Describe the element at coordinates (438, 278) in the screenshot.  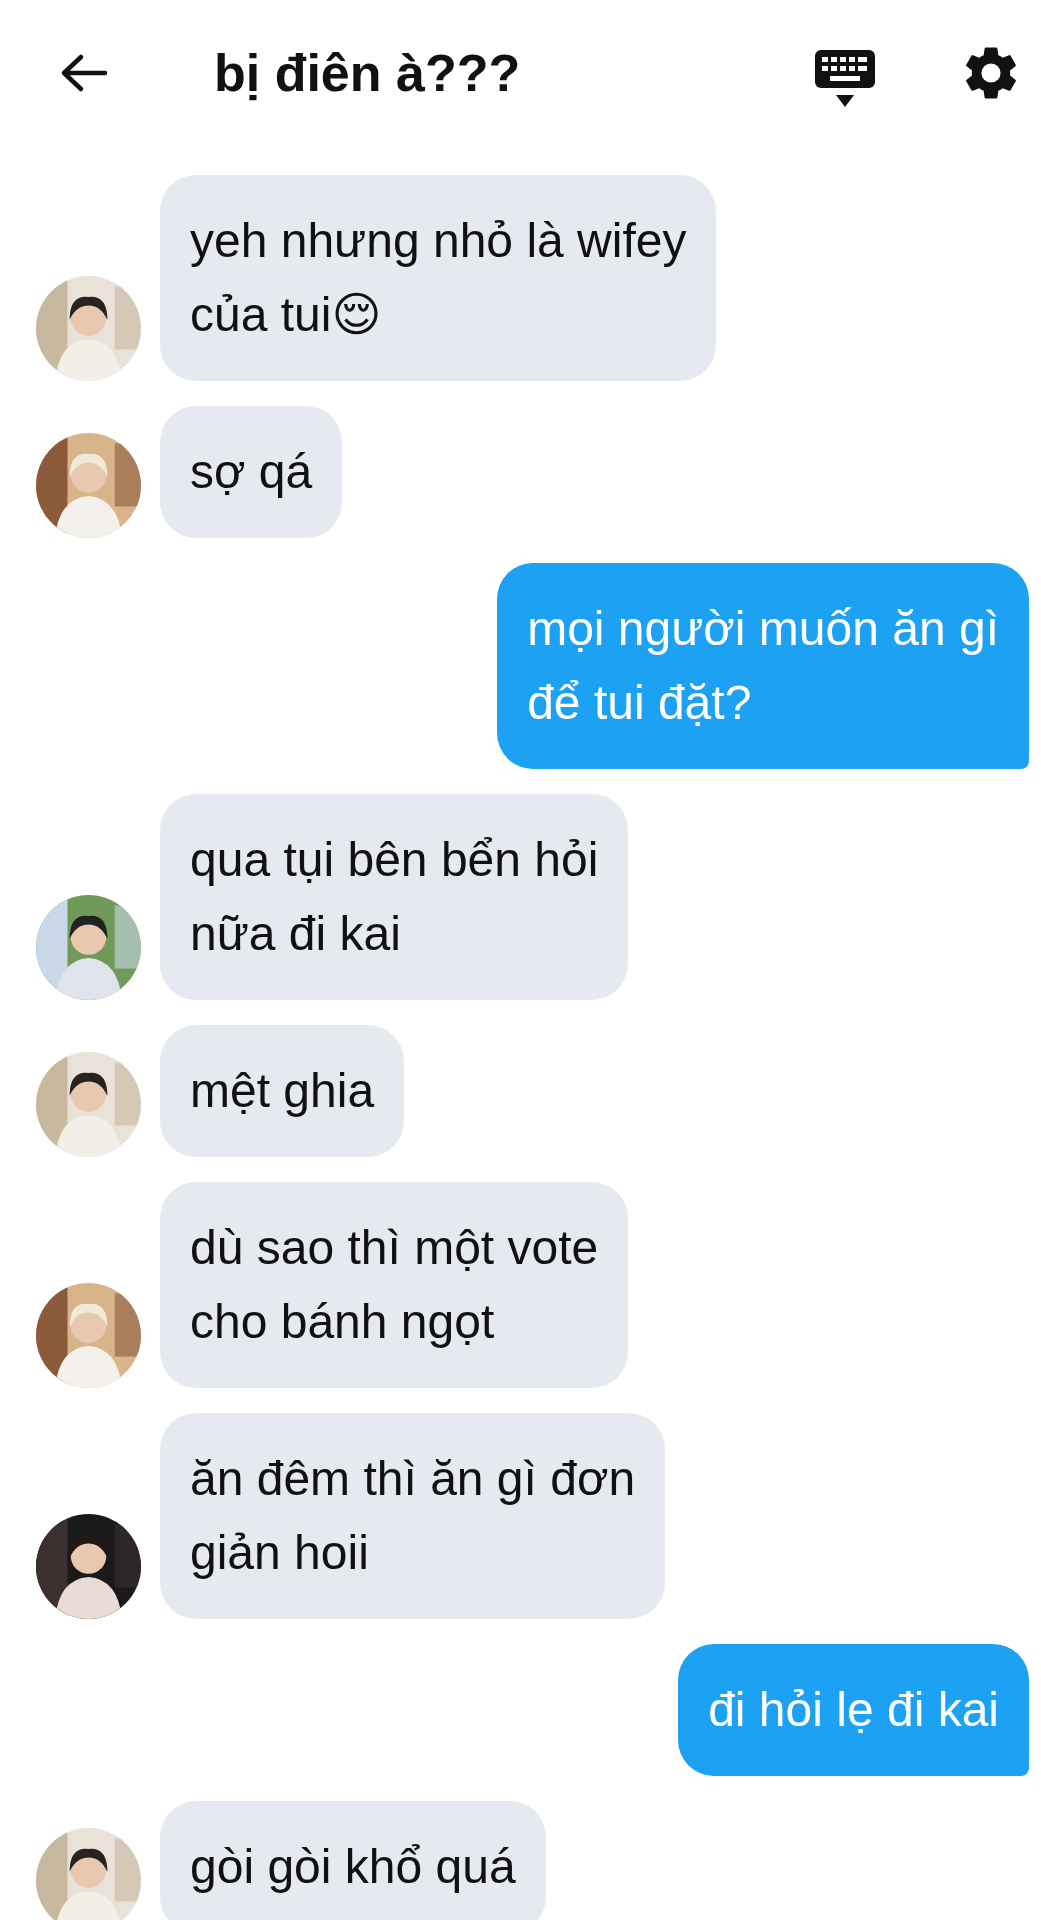
I see `message-bubble: yeh nhưng nhỏ là wifey của tui😌` at that location.